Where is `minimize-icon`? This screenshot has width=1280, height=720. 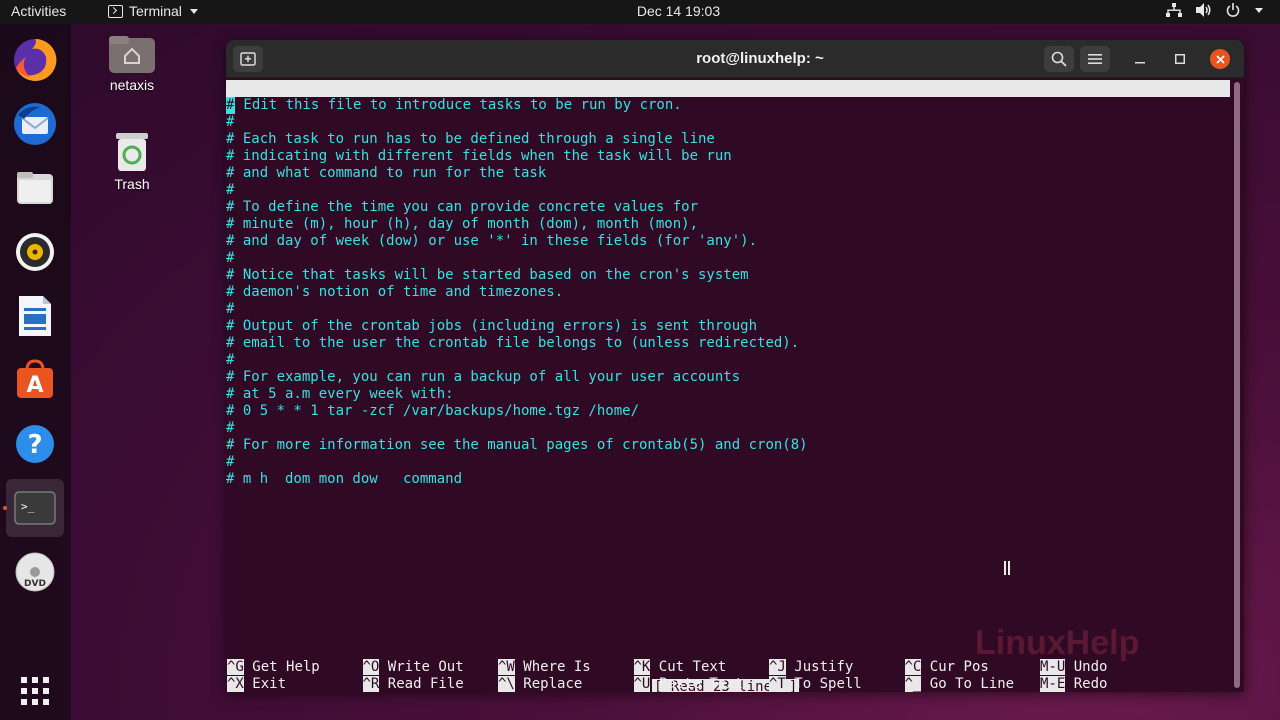 minimize-icon is located at coordinates (1140, 63).